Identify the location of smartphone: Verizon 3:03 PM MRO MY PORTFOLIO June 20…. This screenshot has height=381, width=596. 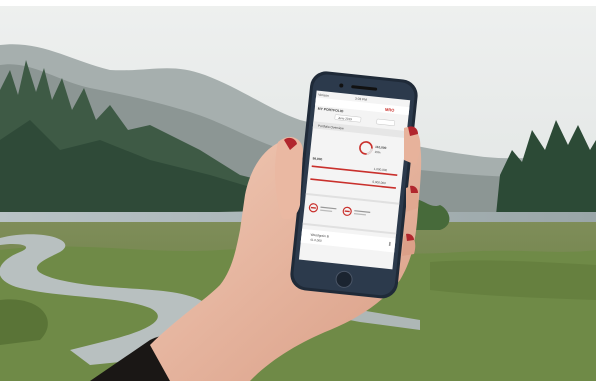
(354, 185).